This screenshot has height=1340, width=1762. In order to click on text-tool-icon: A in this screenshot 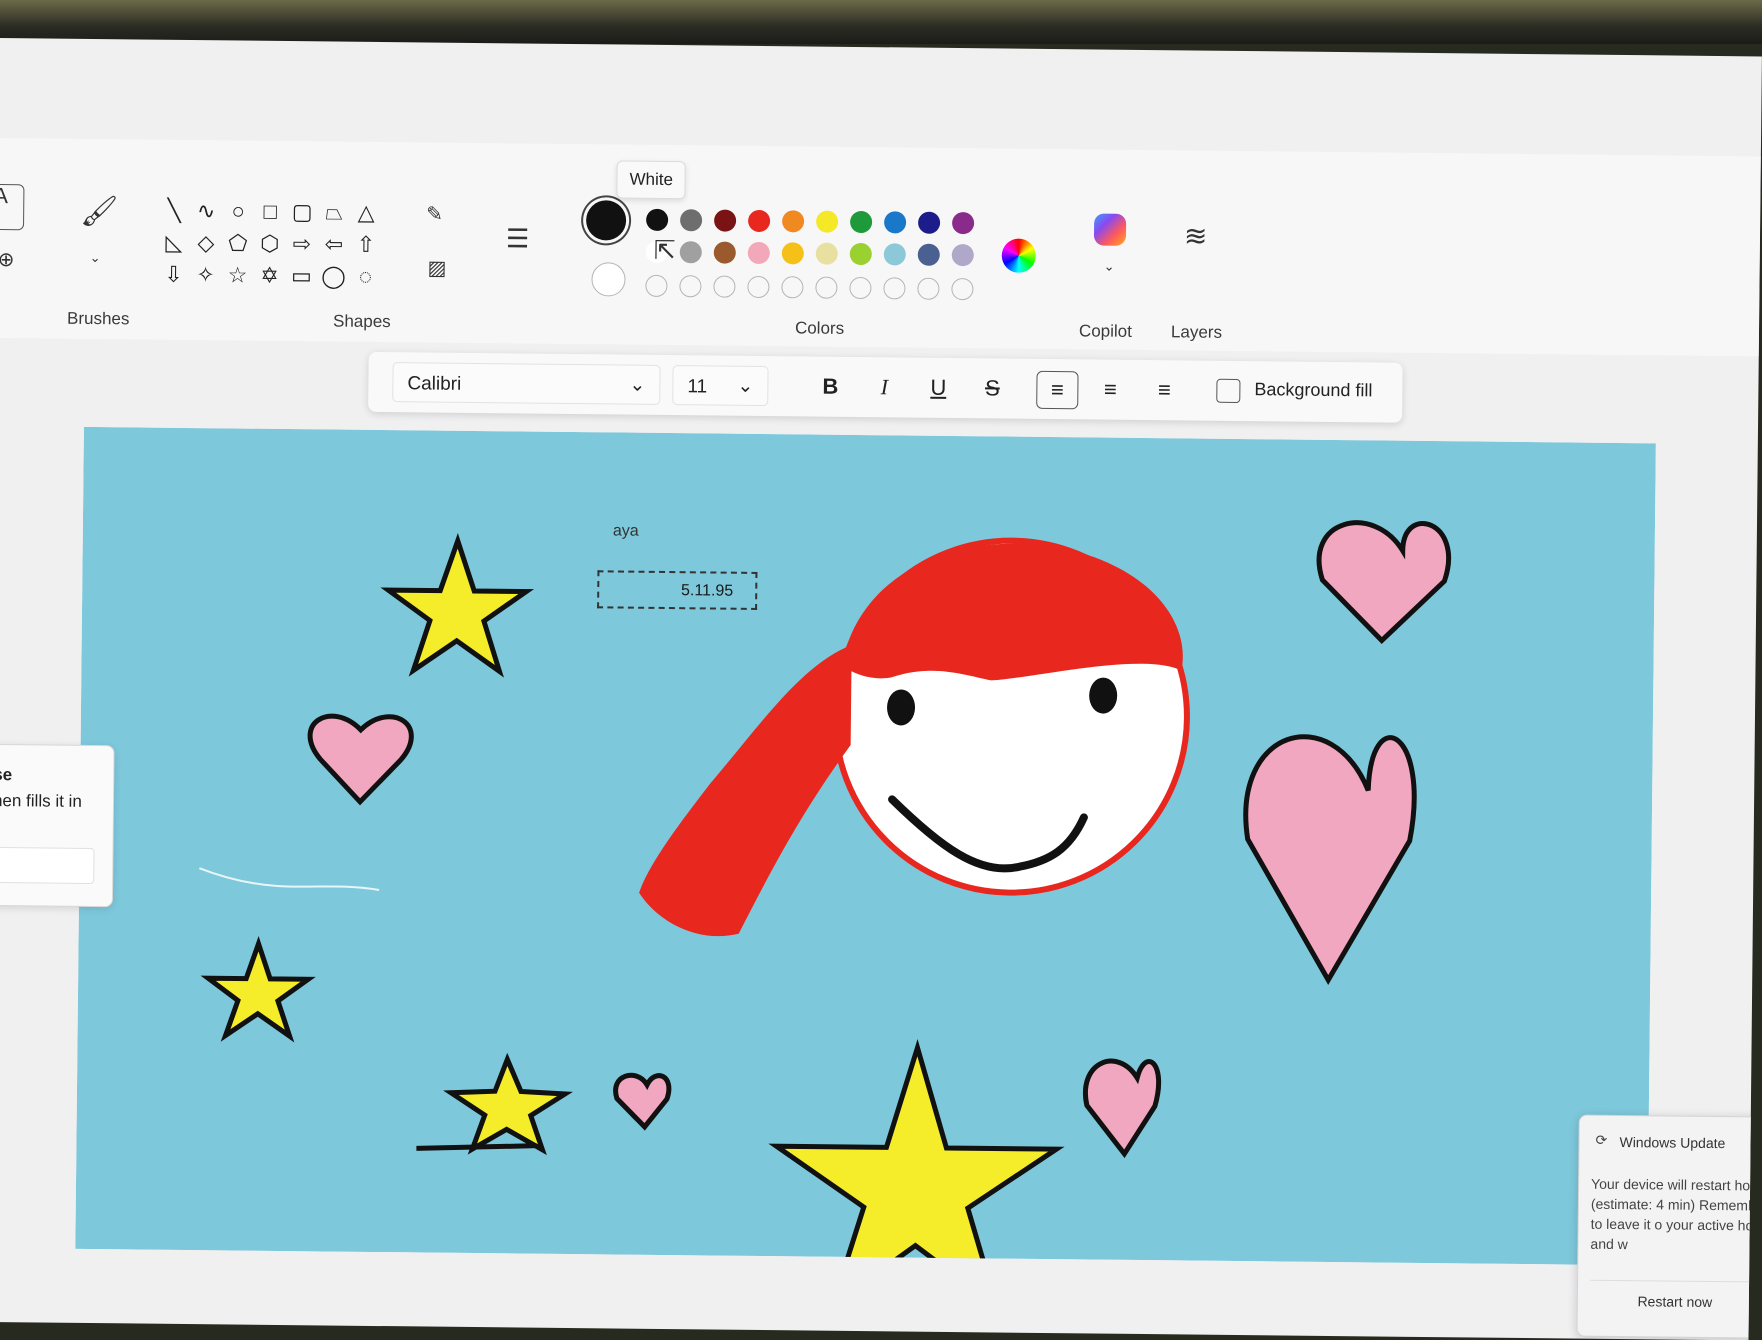, I will do `click(12, 207)`.